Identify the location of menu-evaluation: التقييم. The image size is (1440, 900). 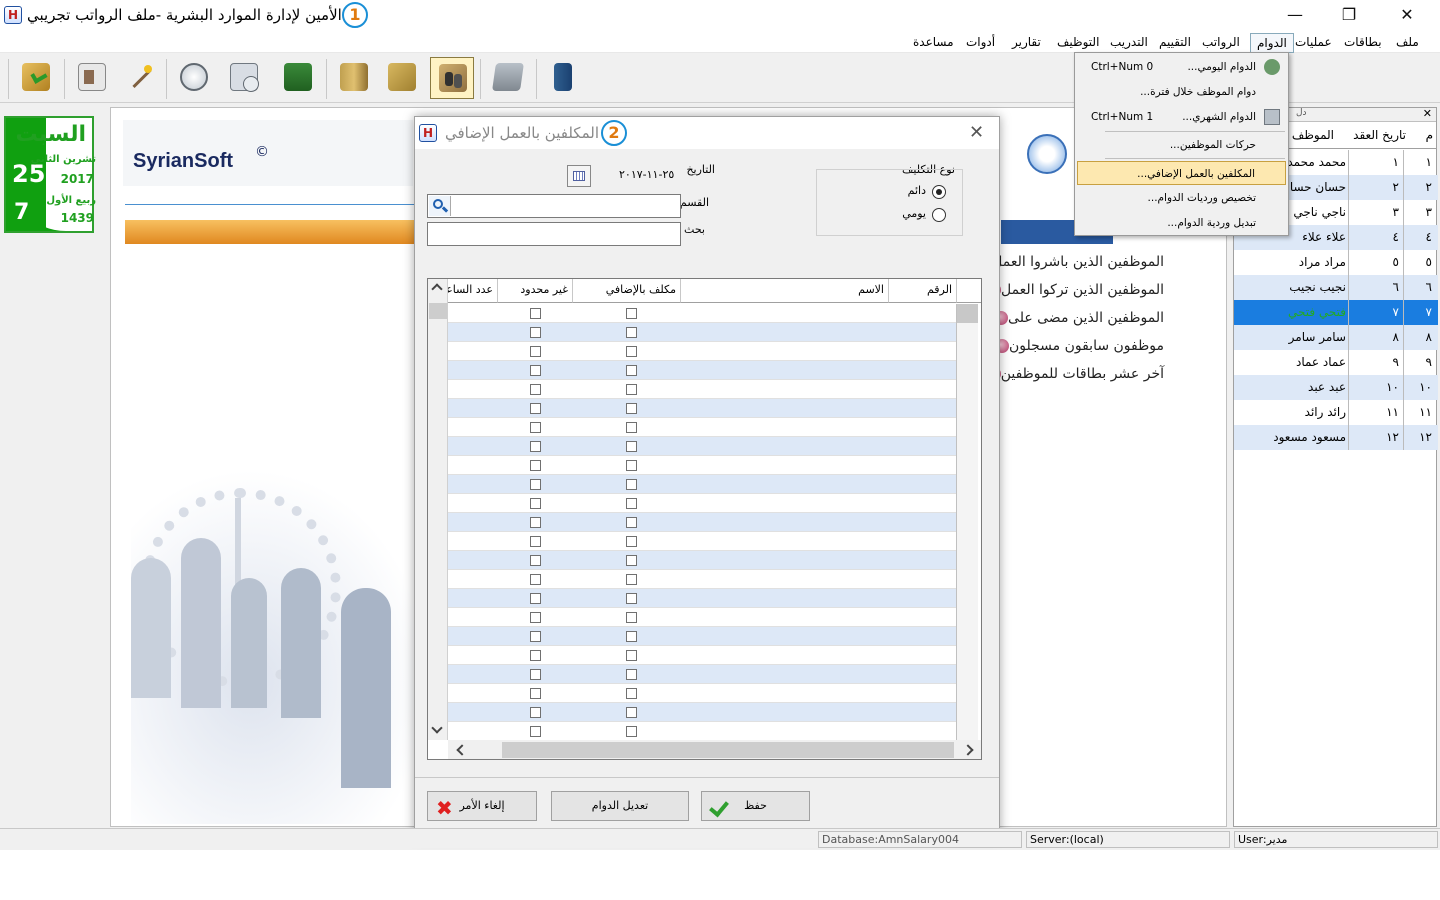
(1175, 43).